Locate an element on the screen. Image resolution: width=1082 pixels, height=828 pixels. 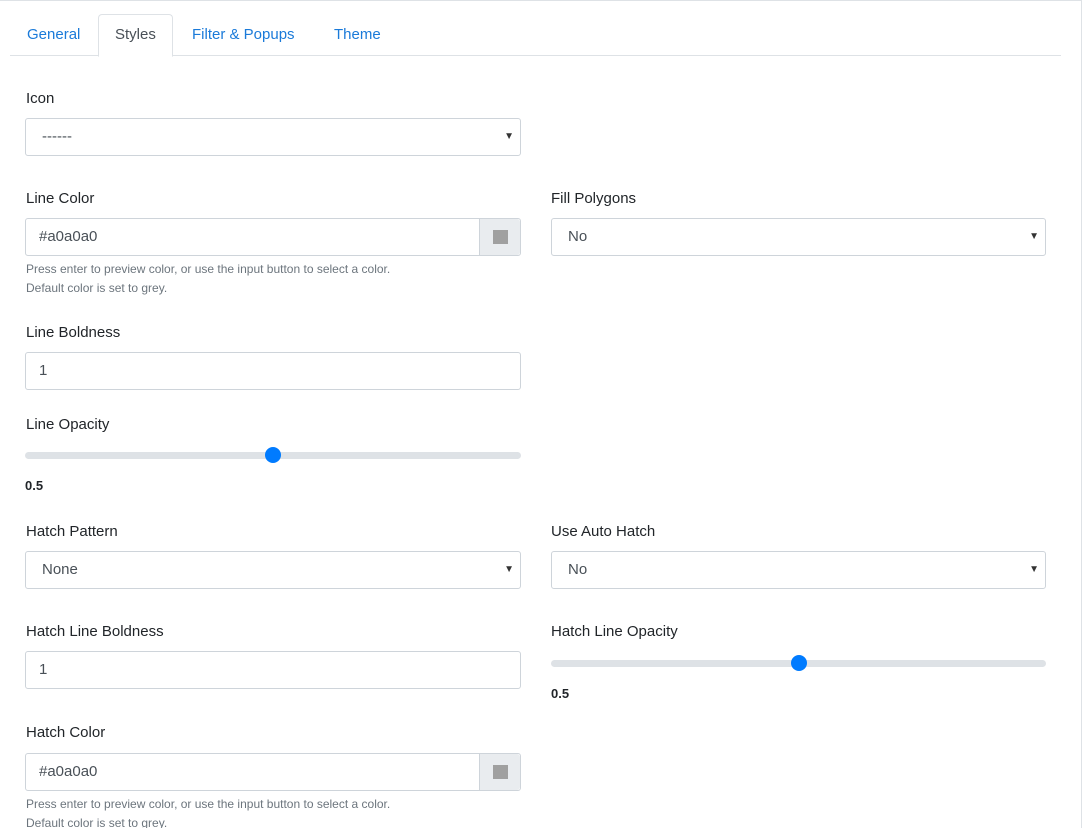
hatch-line-boldness-label: Hatch Line Boldness is located at coordinates (95, 631).